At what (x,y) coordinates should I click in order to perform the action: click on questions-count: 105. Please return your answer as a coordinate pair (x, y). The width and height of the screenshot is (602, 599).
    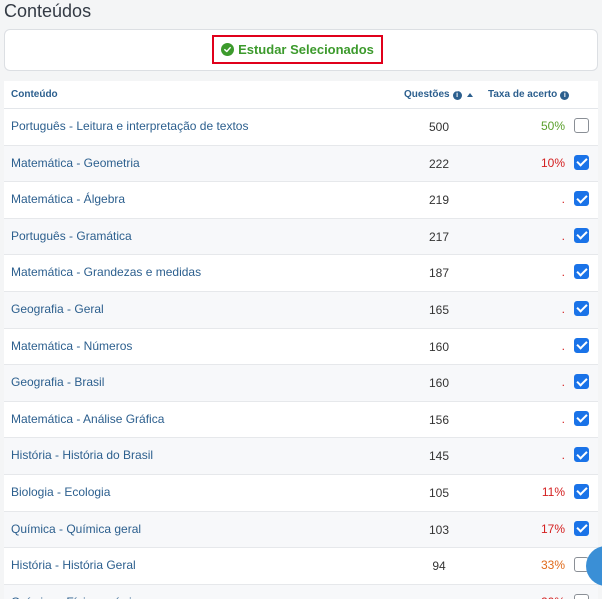
    Looking at the image, I should click on (439, 492).